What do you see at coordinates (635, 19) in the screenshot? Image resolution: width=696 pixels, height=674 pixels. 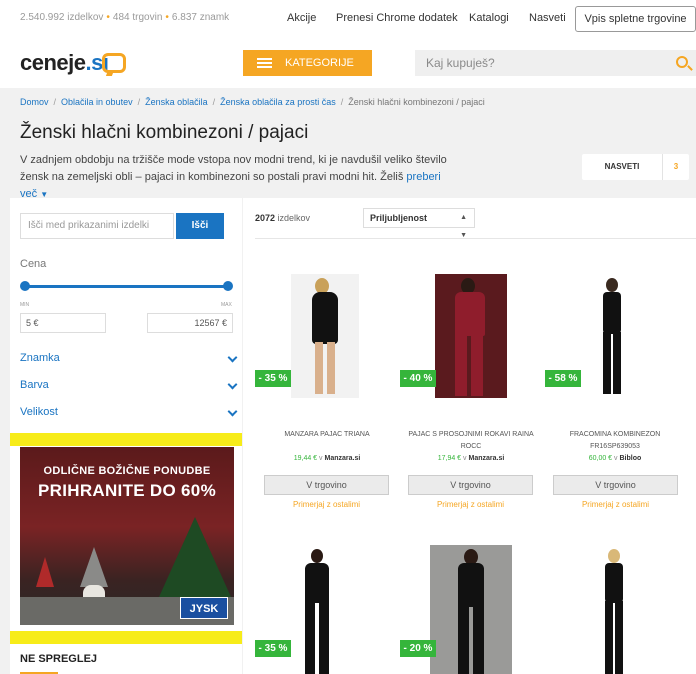 I see `register-shop-button: Vpis spletne trgovine` at bounding box center [635, 19].